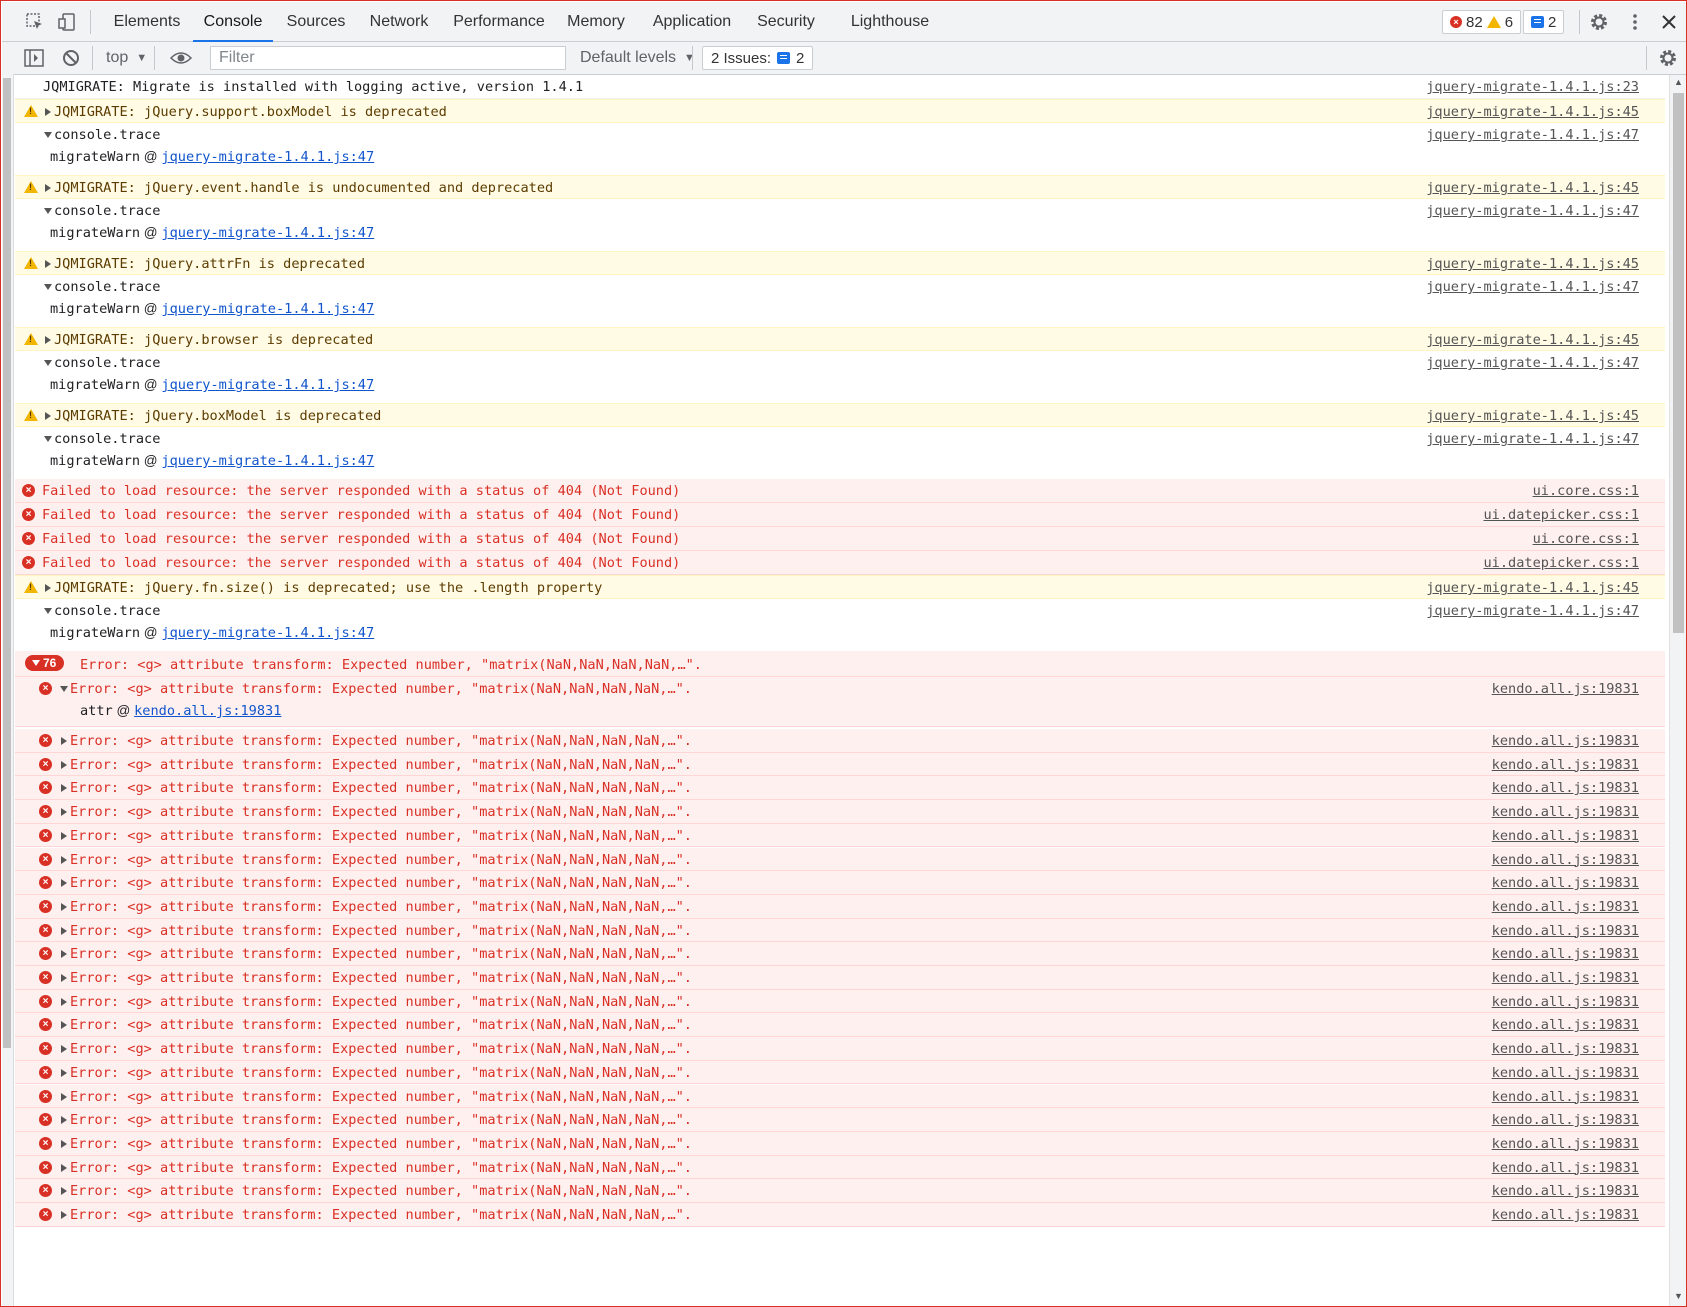 Image resolution: width=1687 pixels, height=1307 pixels. Describe the element at coordinates (147, 21) in the screenshot. I see `tab-elements: Elements` at that location.